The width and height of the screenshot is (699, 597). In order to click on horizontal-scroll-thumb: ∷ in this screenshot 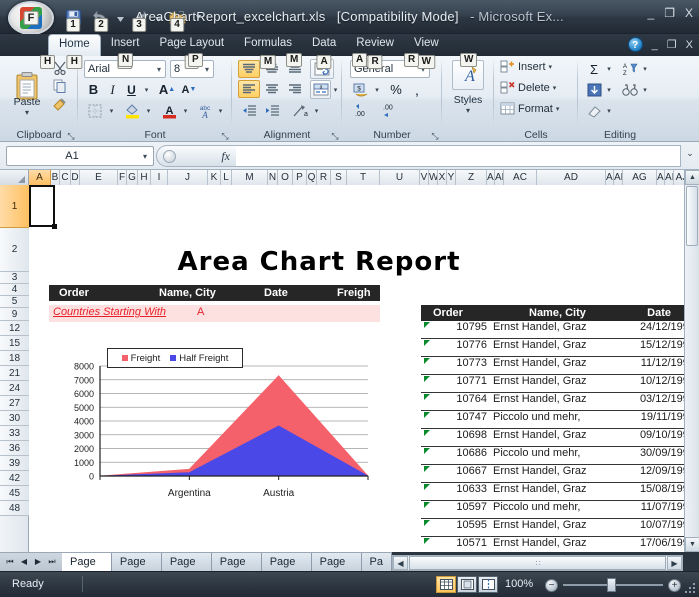, I will do `click(537, 563)`.